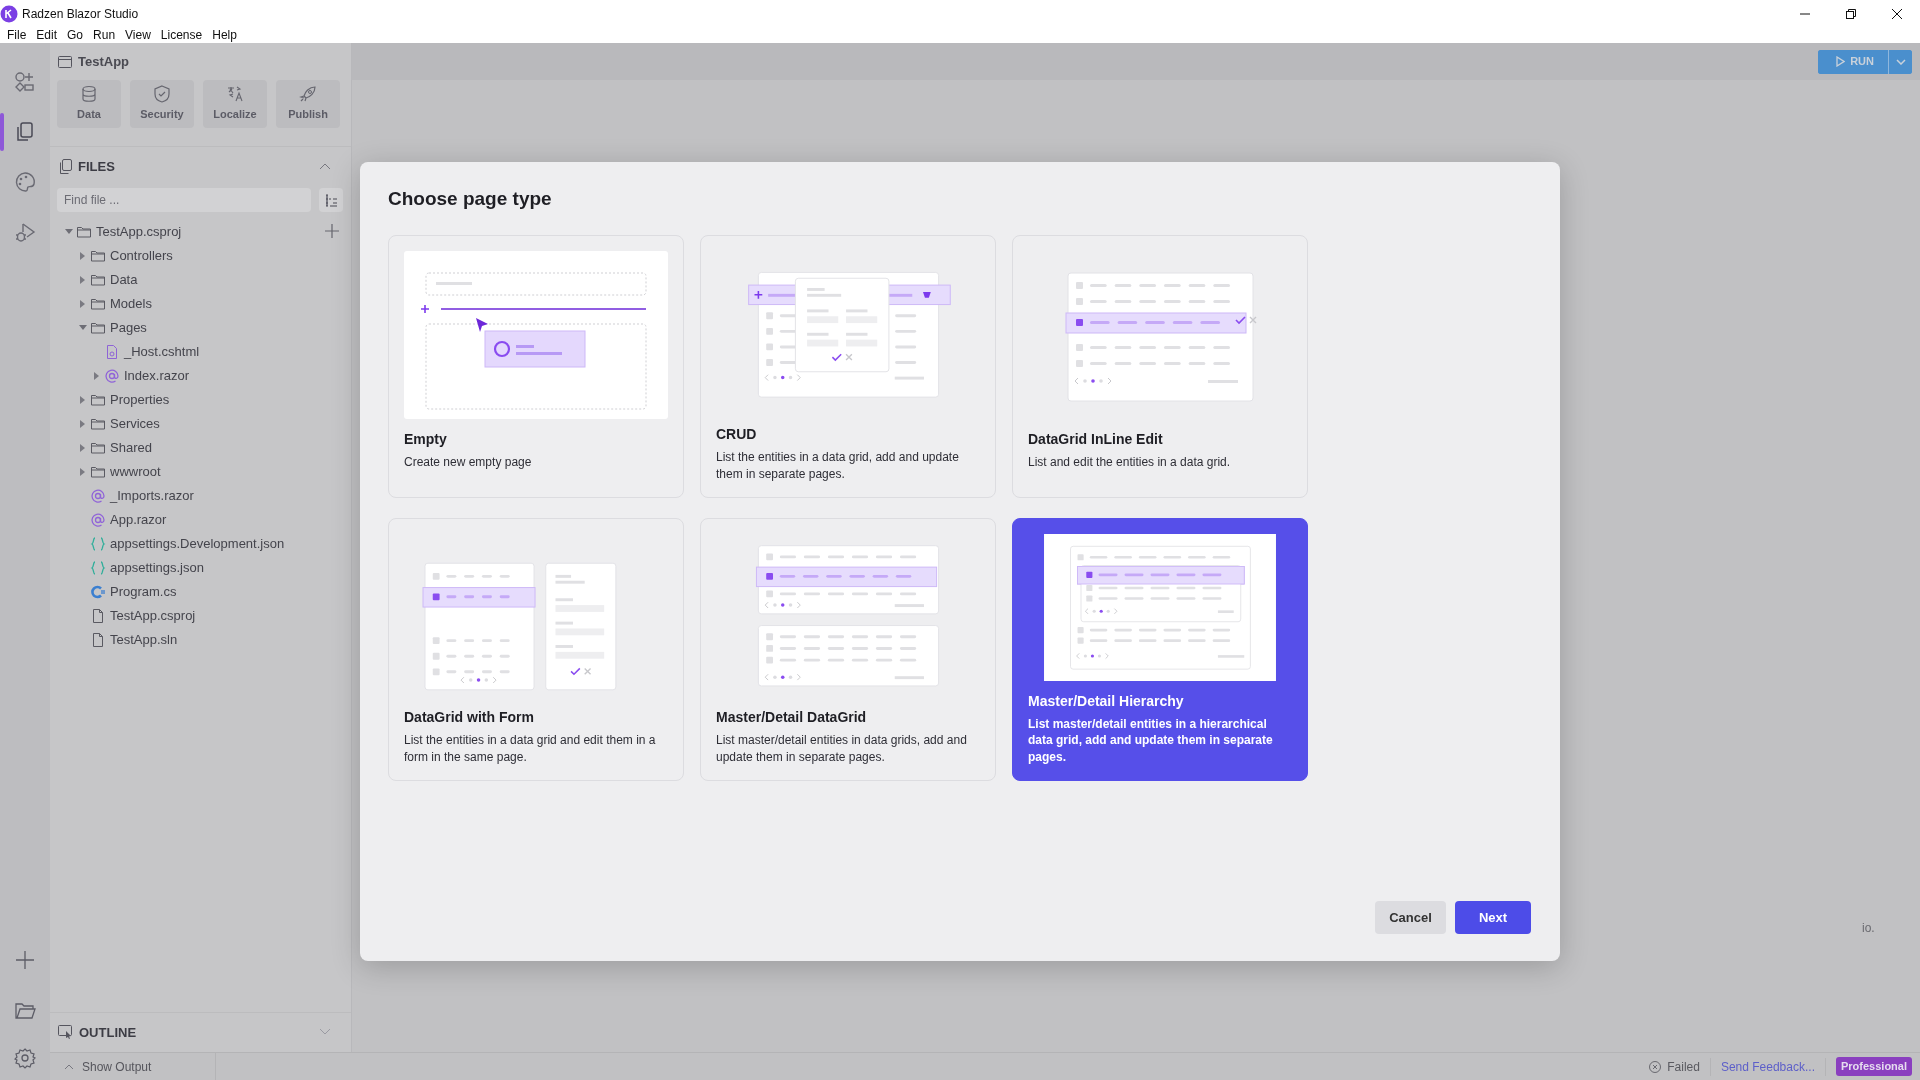 The height and width of the screenshot is (1080, 1920). What do you see at coordinates (308, 93) in the screenshot?
I see `rocket-icon` at bounding box center [308, 93].